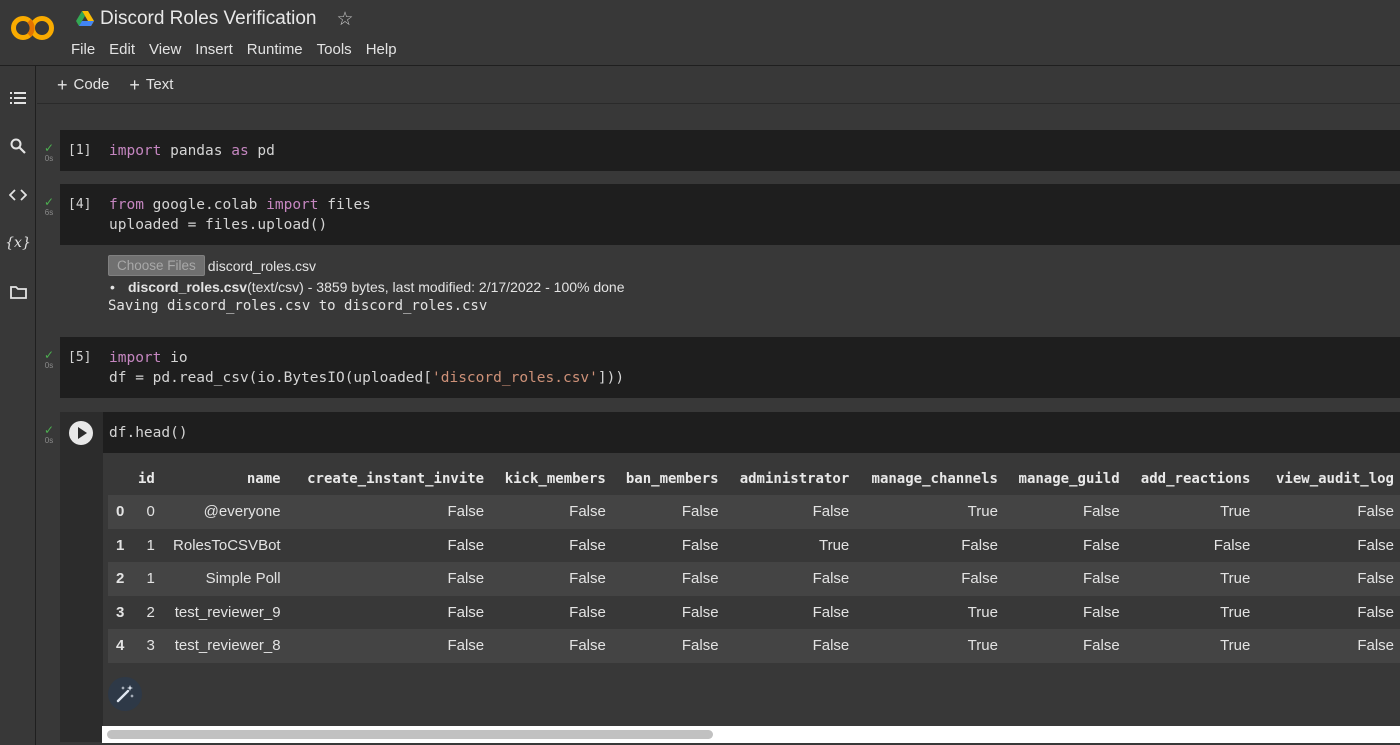  What do you see at coordinates (751, 432) in the screenshot?
I see `code-cell` at bounding box center [751, 432].